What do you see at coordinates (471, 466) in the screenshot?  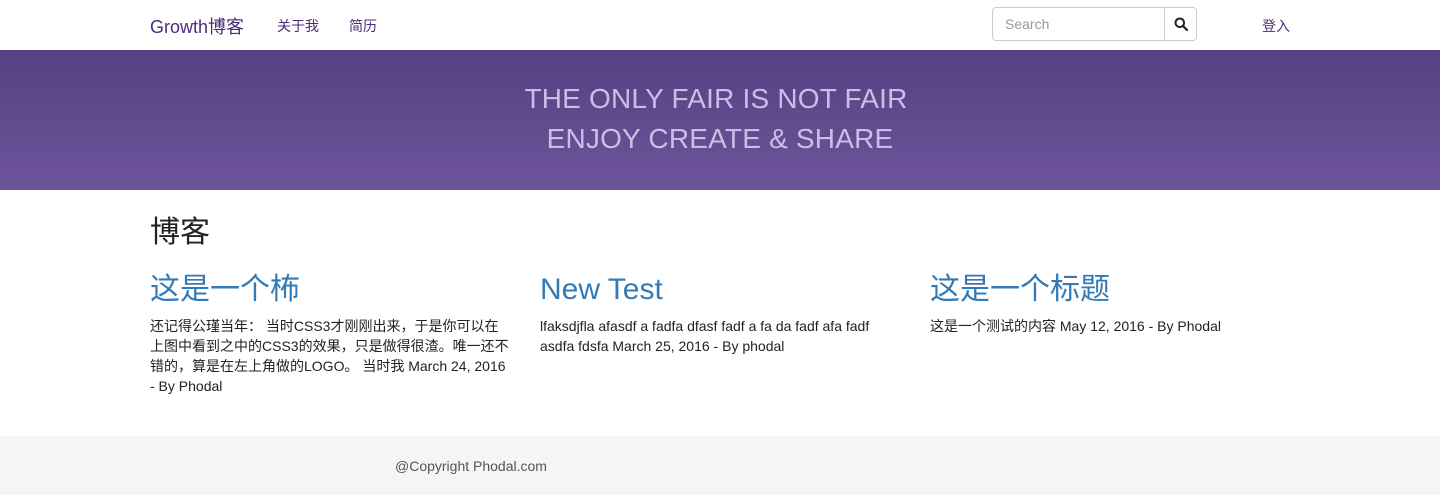 I see `copyright-text: @Copyright Phodal.com` at bounding box center [471, 466].